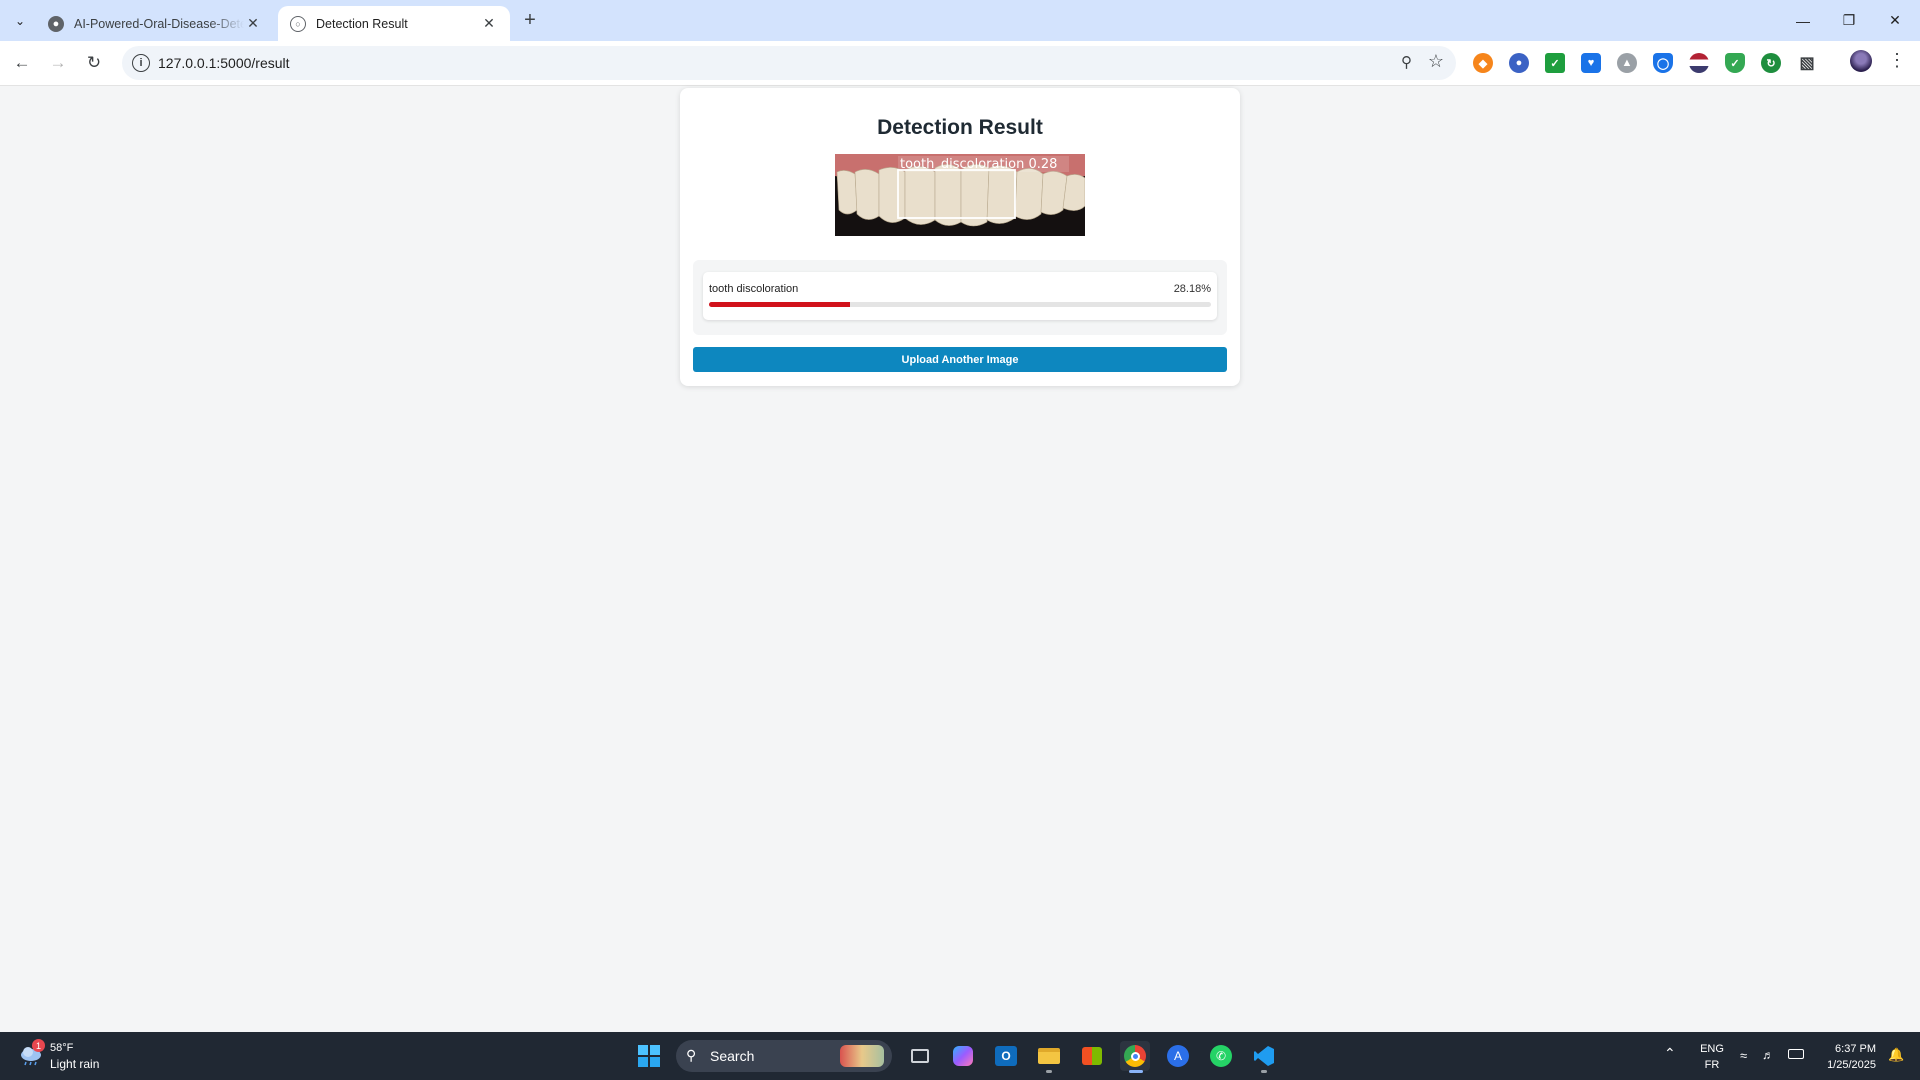  Describe the element at coordinates (754, 289) in the screenshot. I see `detection-label: tooth discoloration` at that location.